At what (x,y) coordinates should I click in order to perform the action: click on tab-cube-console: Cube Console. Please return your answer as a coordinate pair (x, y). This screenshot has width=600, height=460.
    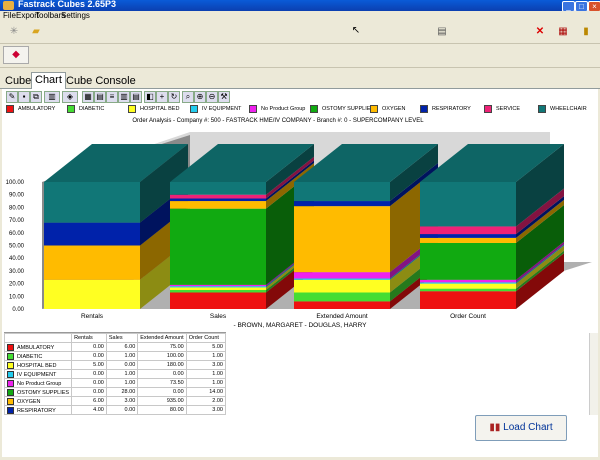
    Looking at the image, I should click on (101, 81).